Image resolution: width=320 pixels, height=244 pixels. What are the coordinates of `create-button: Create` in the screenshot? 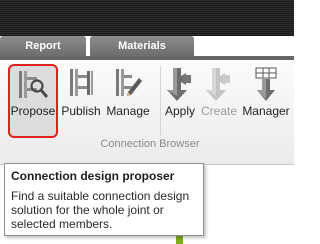 It's located at (219, 101).